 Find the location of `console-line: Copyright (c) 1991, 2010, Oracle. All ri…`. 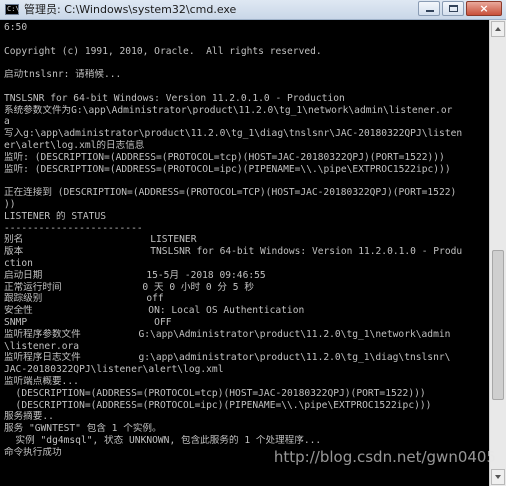

console-line: Copyright (c) 1991, 2010, Oracle. All ri… is located at coordinates (163, 51).